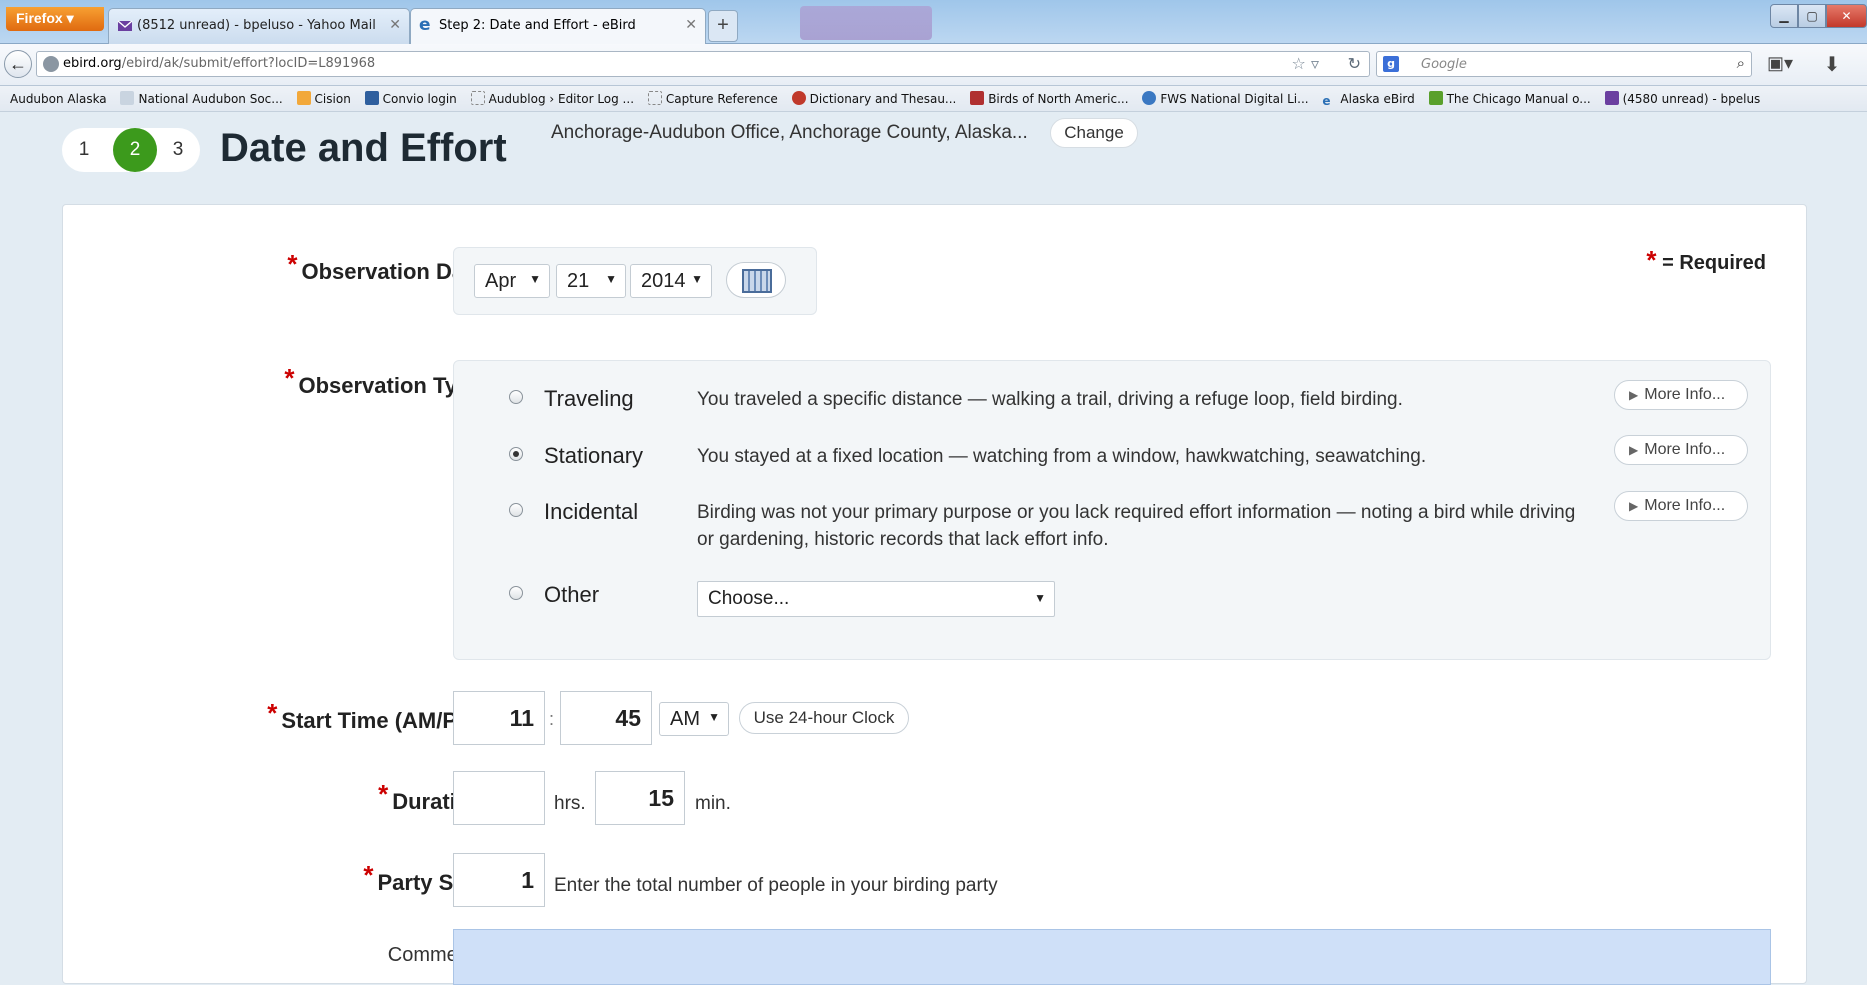  Describe the element at coordinates (606, 718) in the screenshot. I see `start-minute-input: 45` at that location.